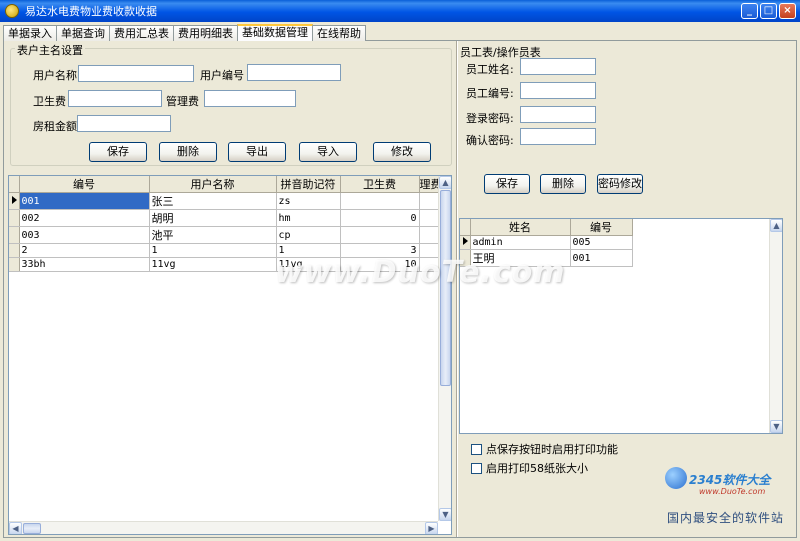 This screenshot has height=541, width=800. What do you see at coordinates (205, 33) in the screenshot?
I see `tab-fee-detail: 费用明细表` at bounding box center [205, 33].